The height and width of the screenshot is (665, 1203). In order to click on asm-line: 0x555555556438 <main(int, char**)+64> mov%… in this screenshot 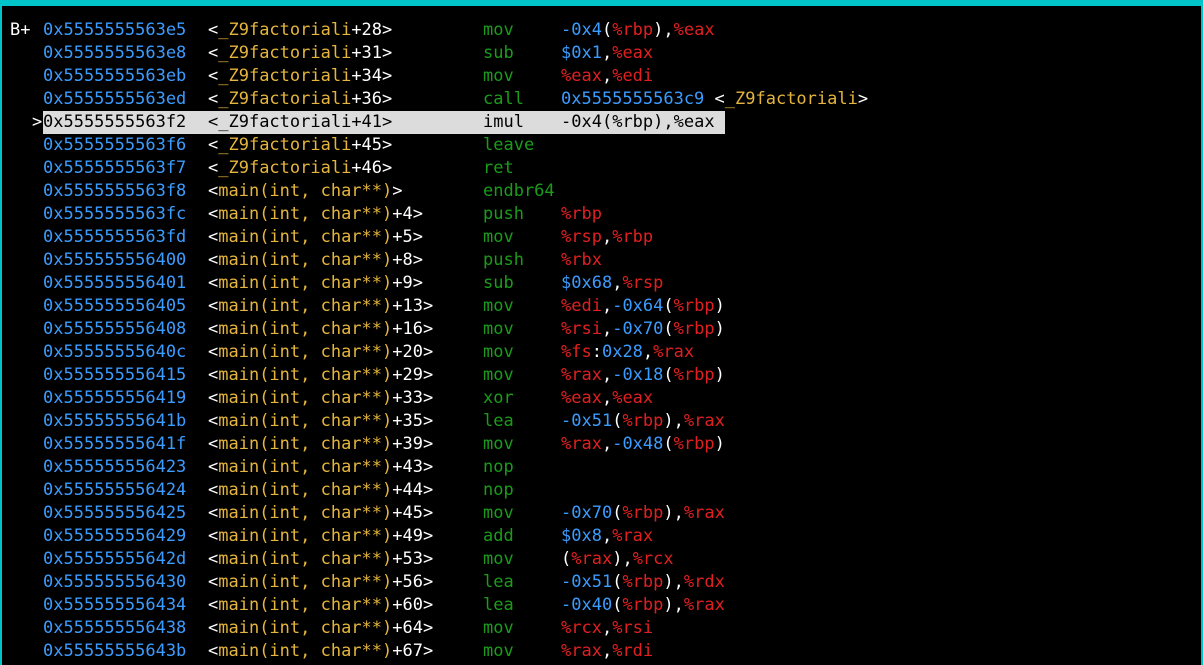, I will do `click(601, 628)`.